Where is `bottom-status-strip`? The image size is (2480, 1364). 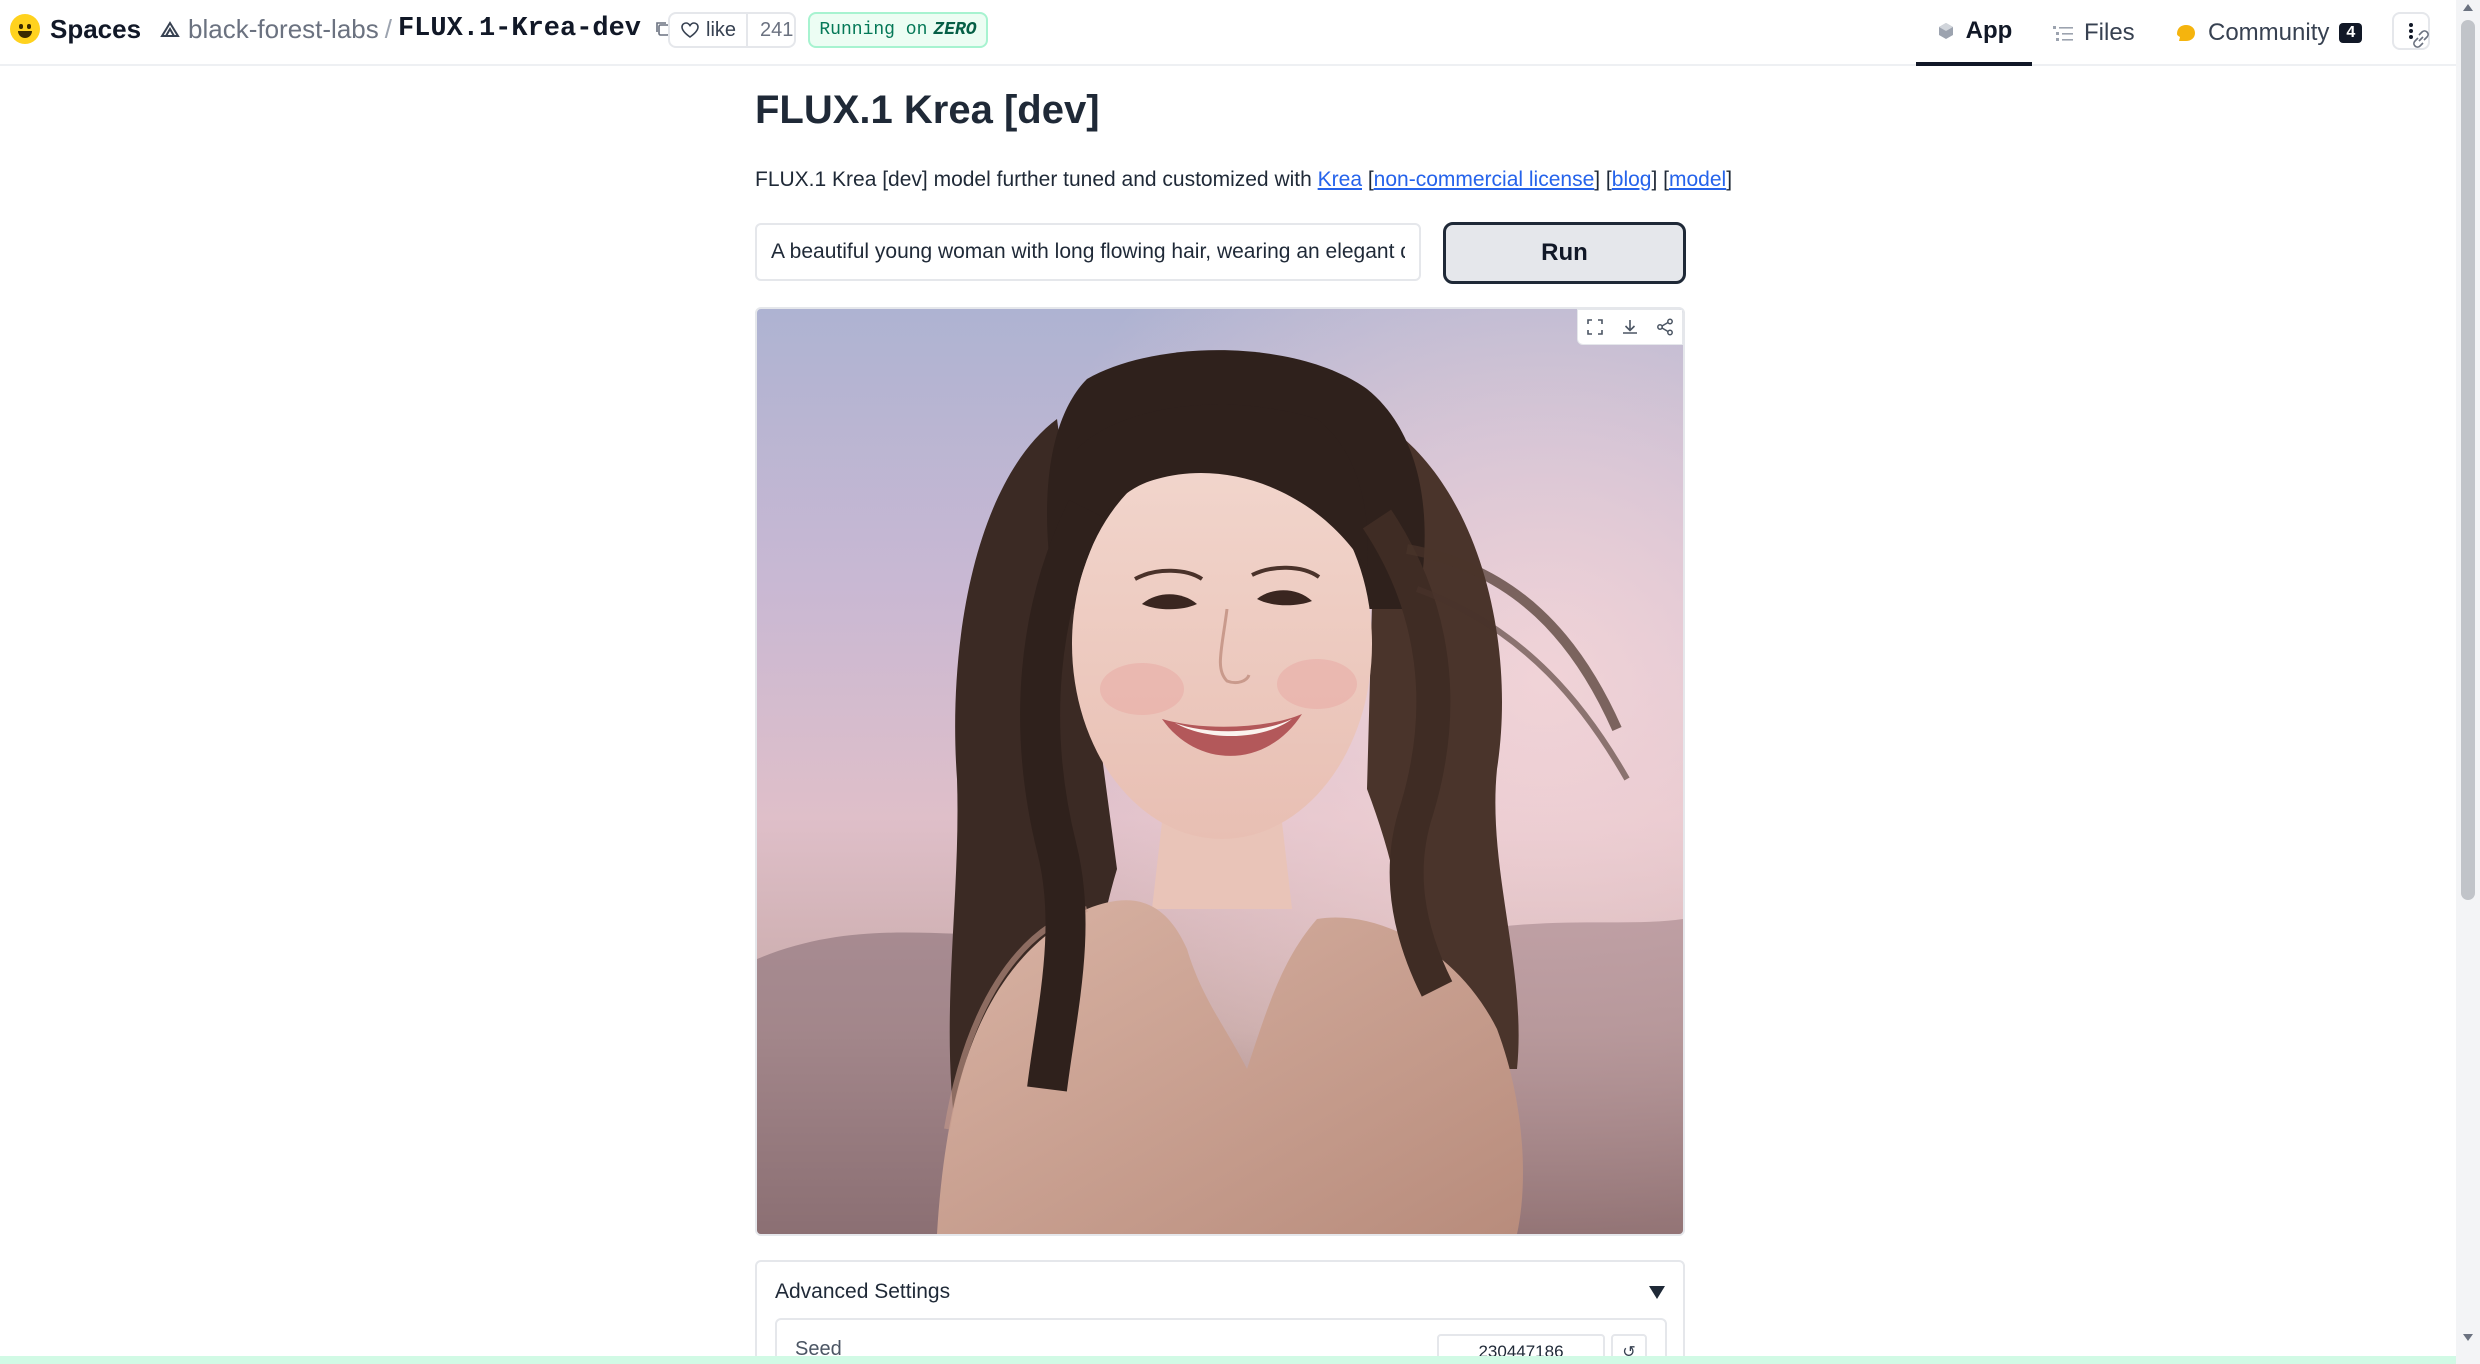
bottom-status-strip is located at coordinates (1228, 1360).